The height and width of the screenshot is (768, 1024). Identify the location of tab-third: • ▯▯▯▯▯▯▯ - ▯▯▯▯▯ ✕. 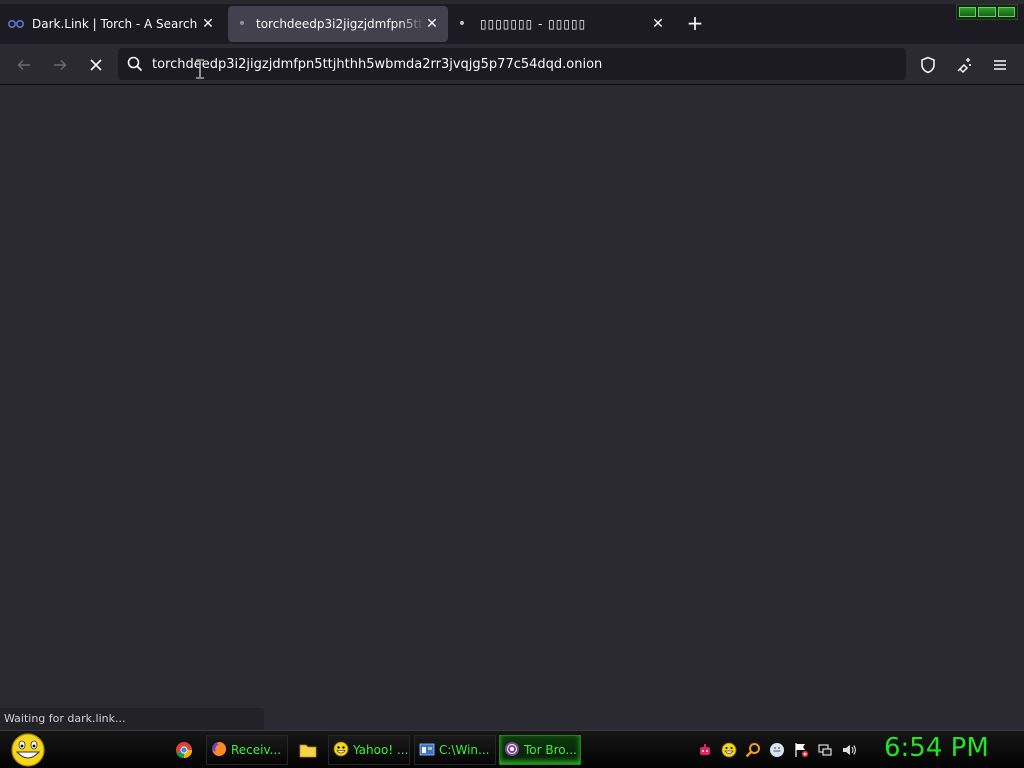
(562, 24).